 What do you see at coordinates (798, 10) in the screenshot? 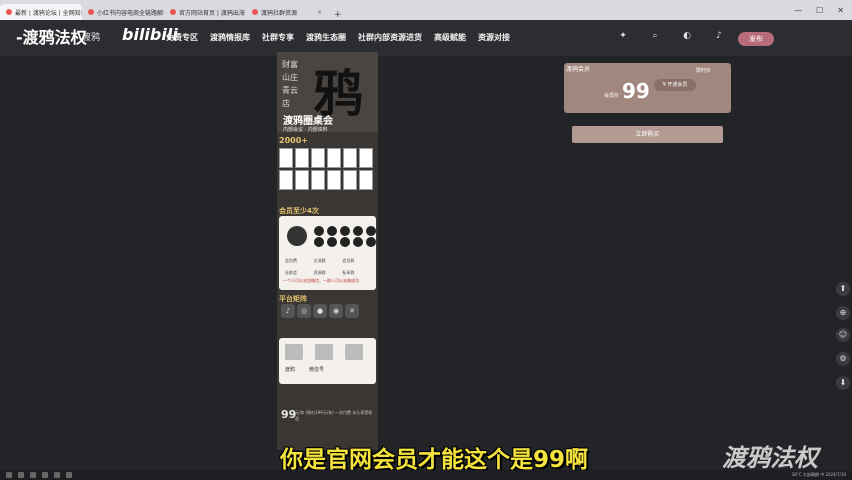
I see `minimize-icon: —` at bounding box center [798, 10].